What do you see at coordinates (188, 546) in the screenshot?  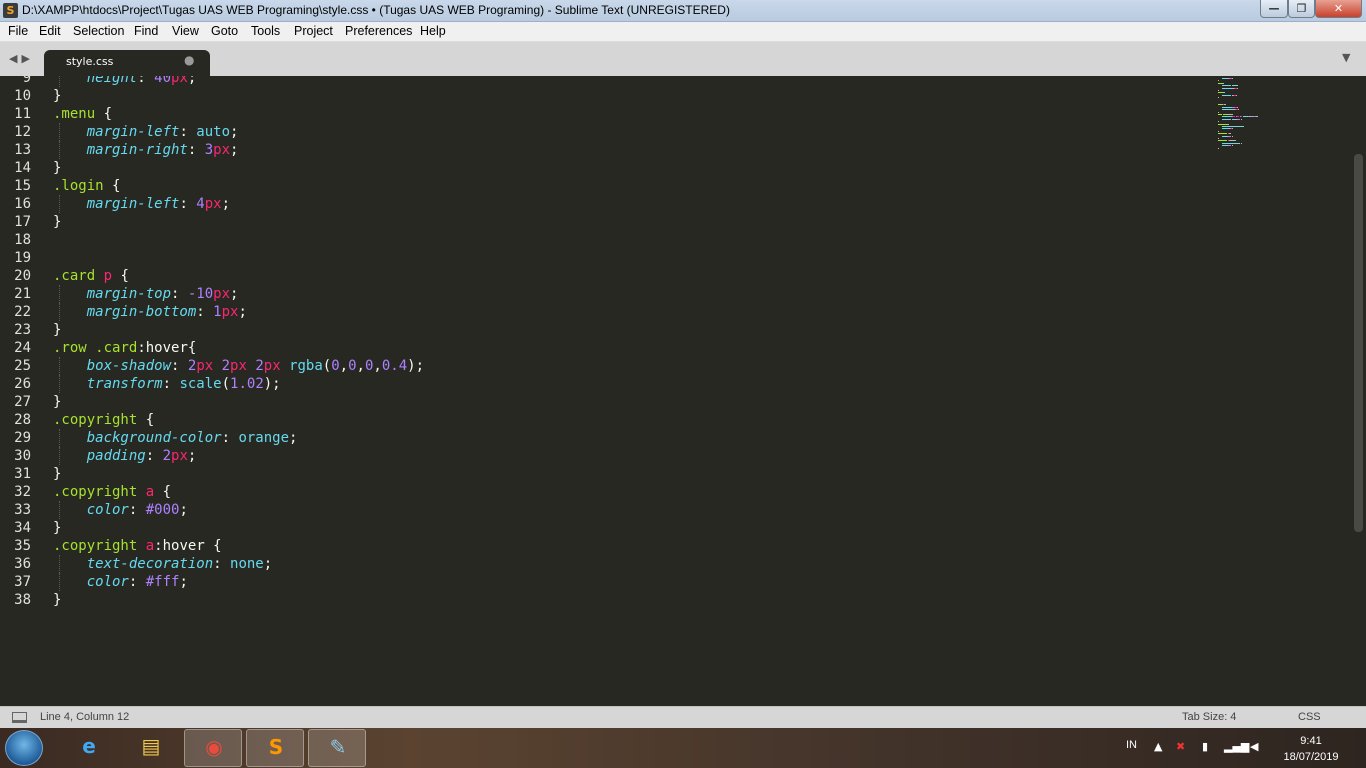 I see `code-token: :hover {` at bounding box center [188, 546].